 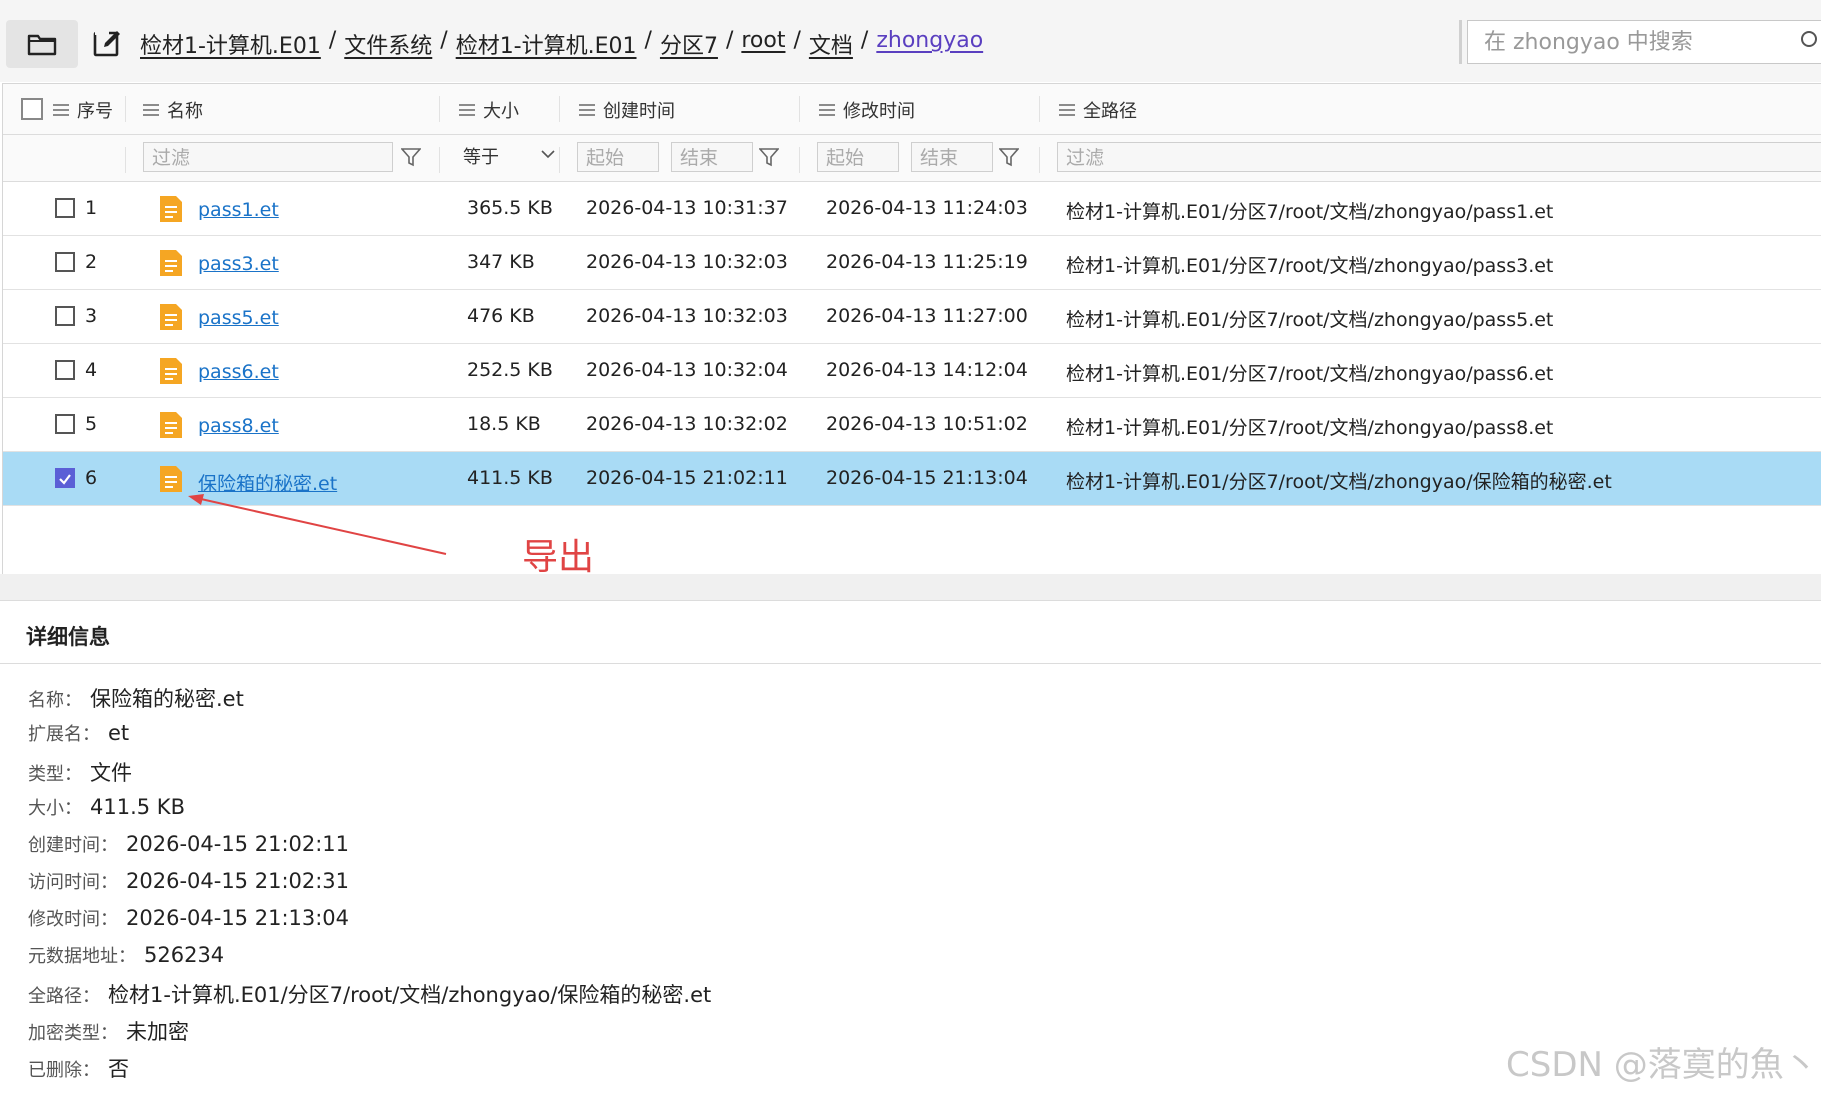 I want to click on field-value: 2026-04-15 21:02:11, so click(x=238, y=844).